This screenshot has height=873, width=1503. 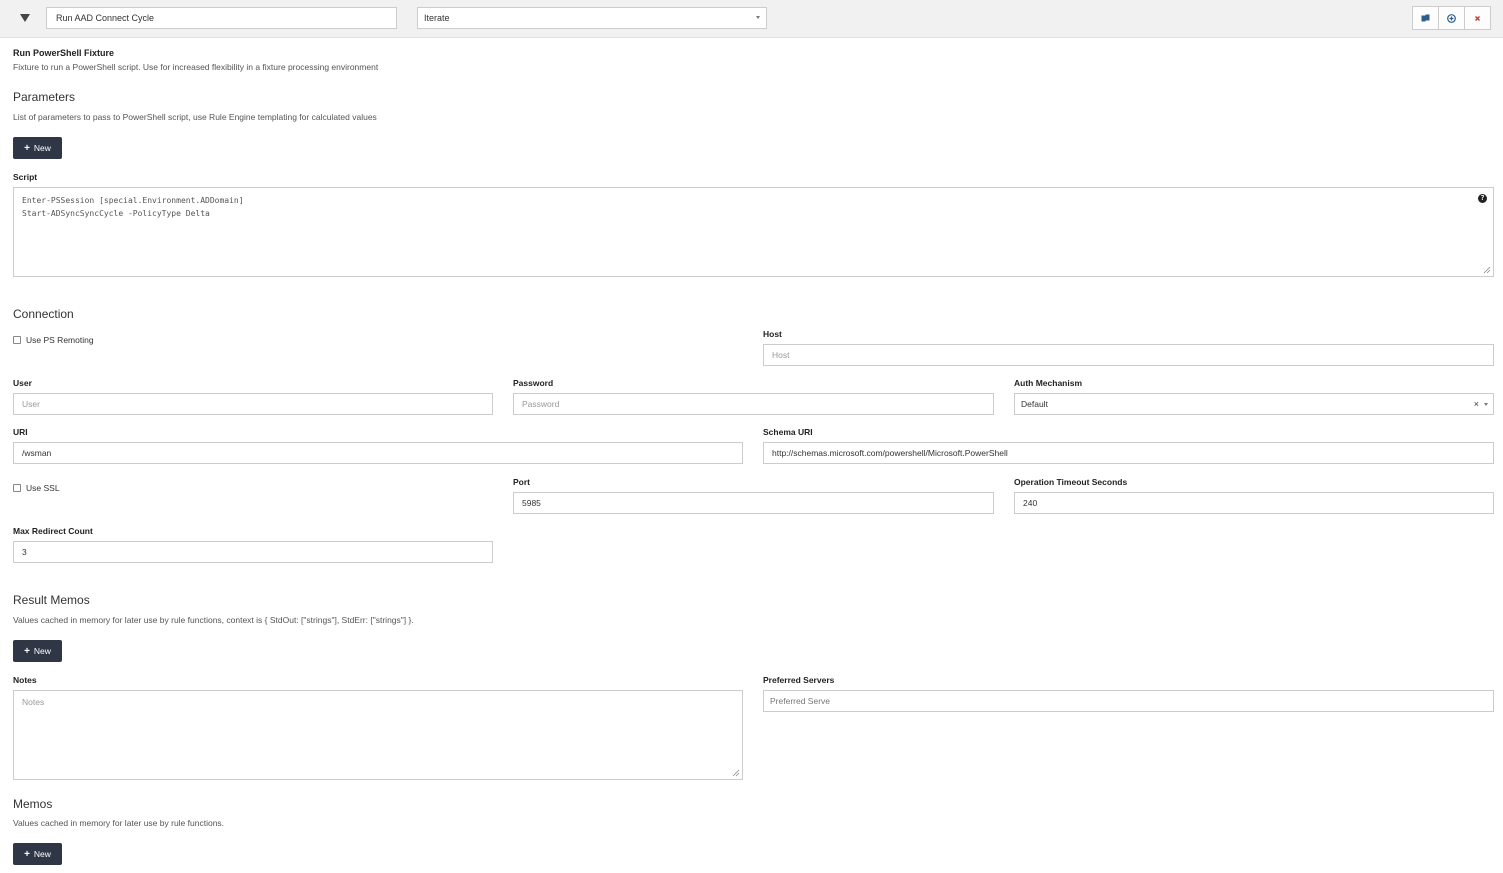 I want to click on fixture-header-bar: Run AAD Connect Cycle Iterate, so click(x=751, y=19).